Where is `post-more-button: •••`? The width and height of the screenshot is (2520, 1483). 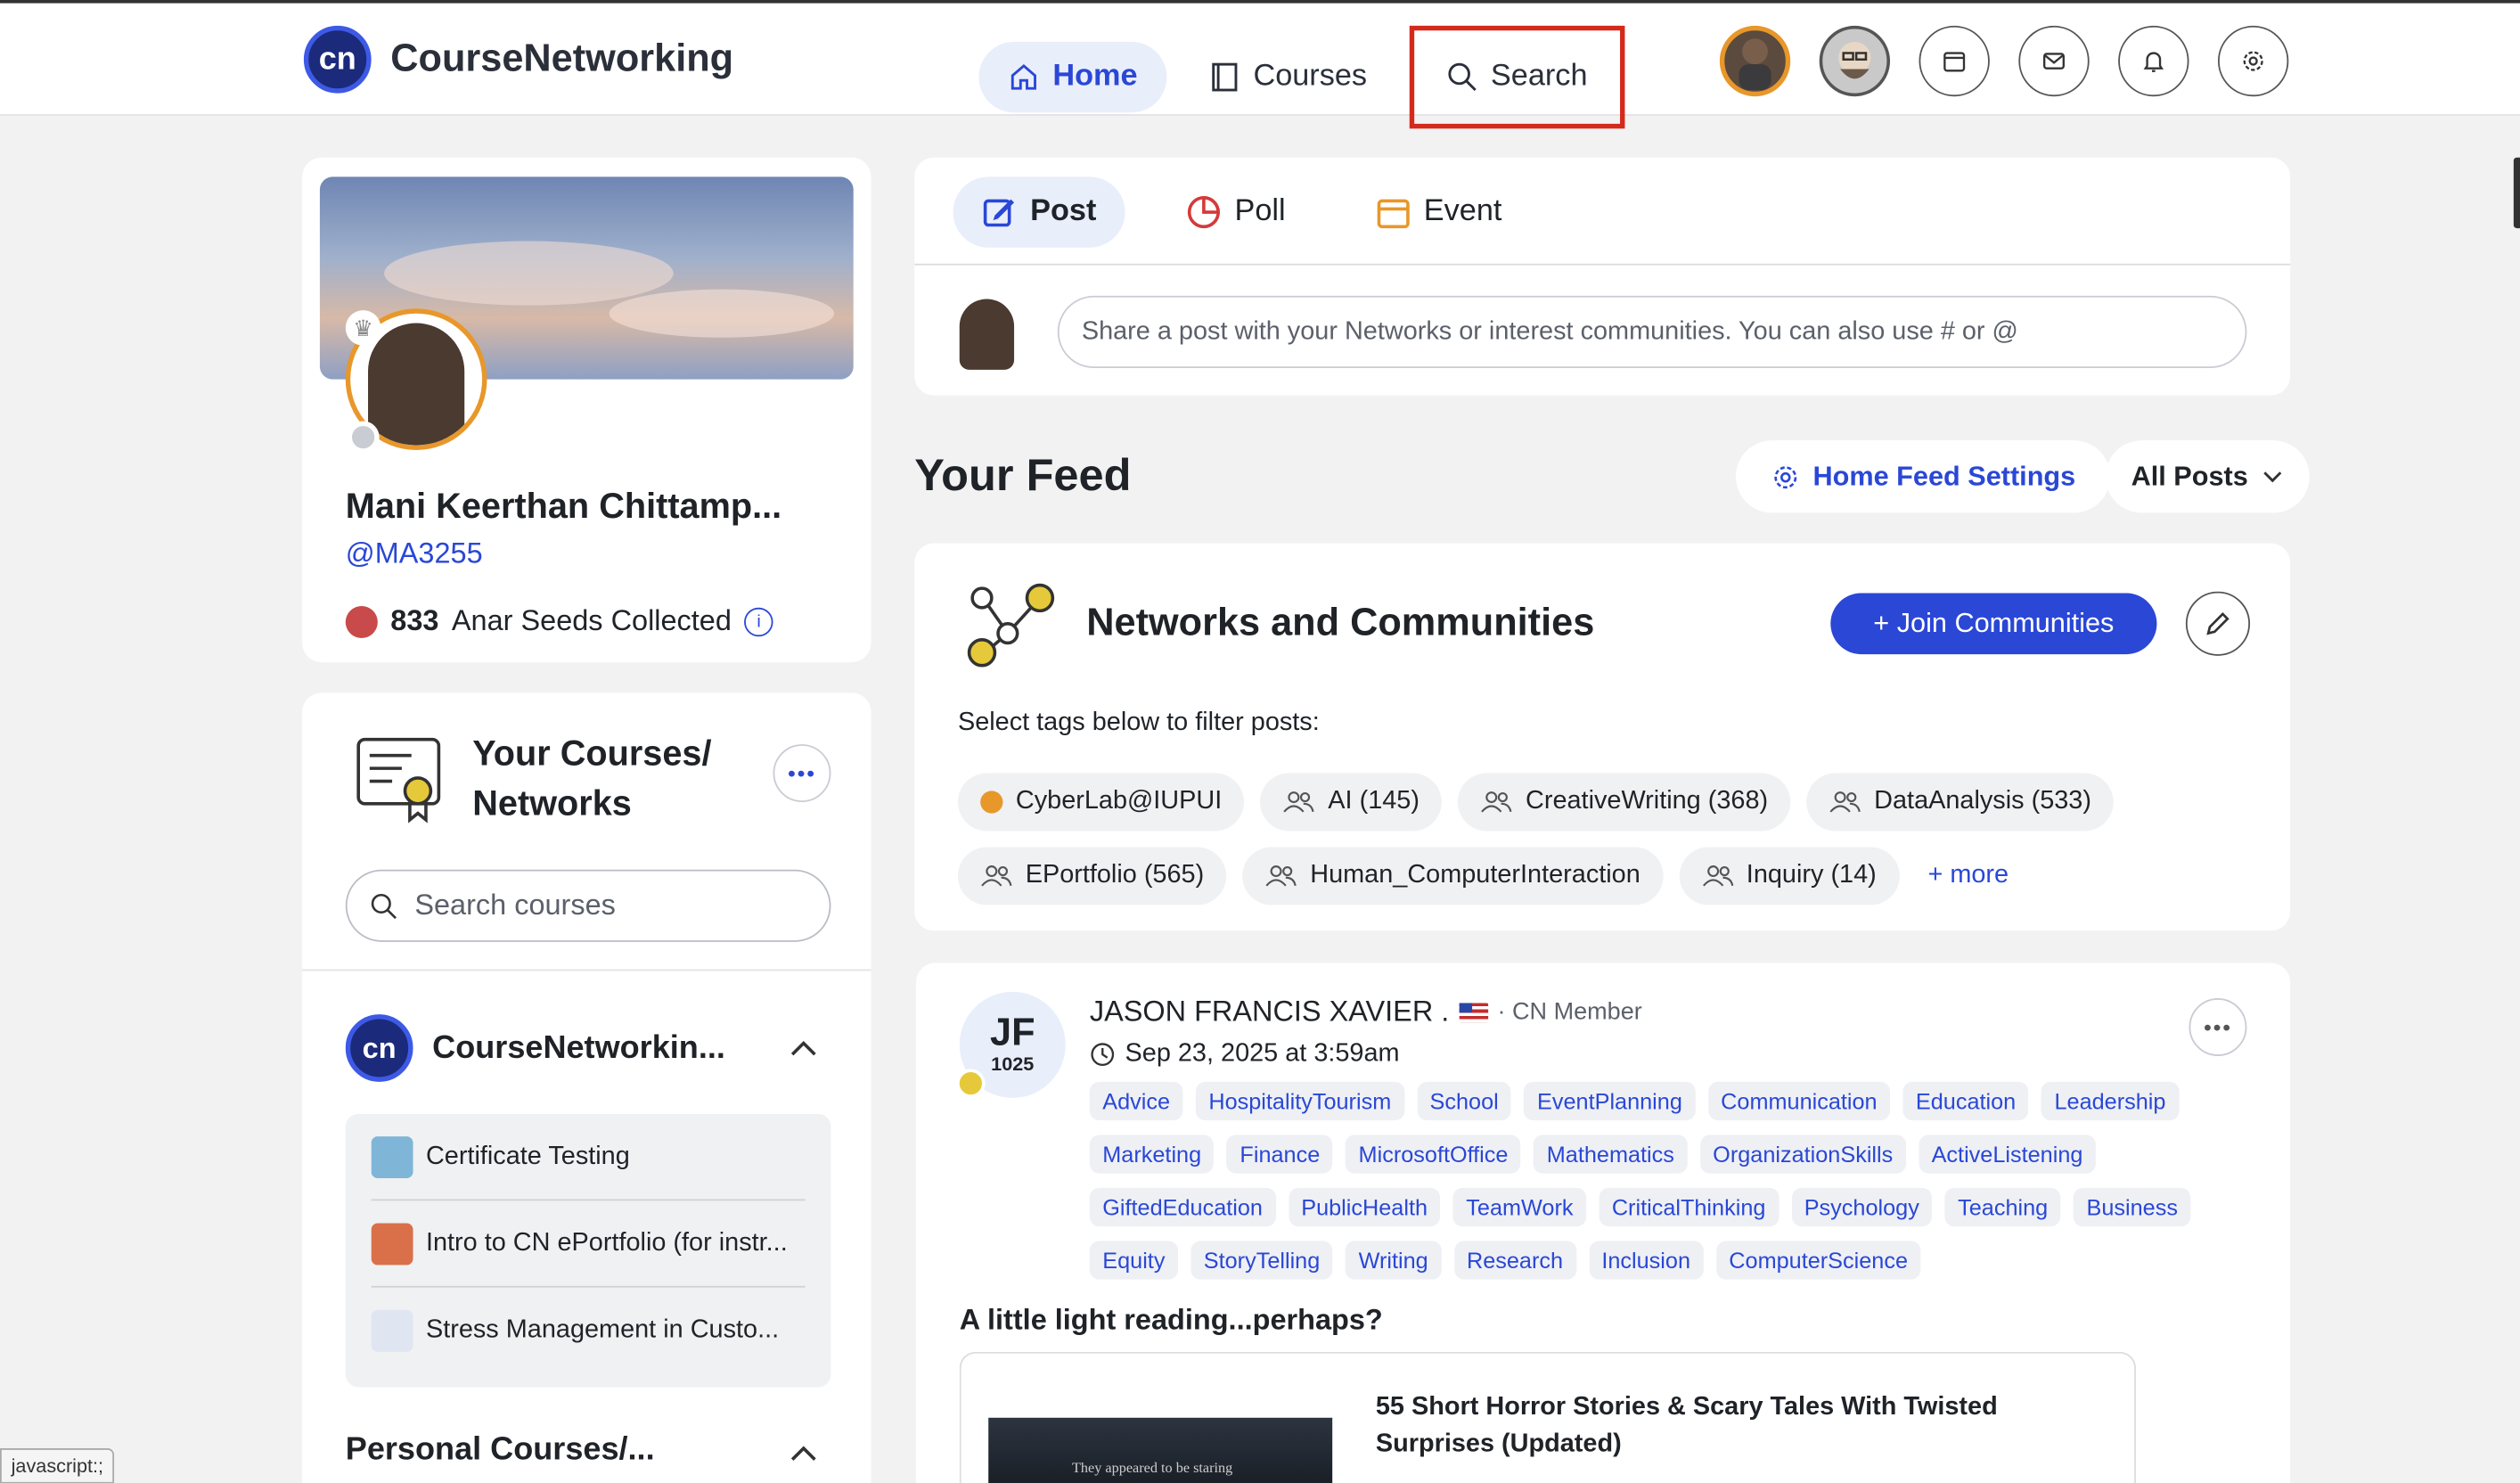 post-more-button: ••• is located at coordinates (2218, 1027).